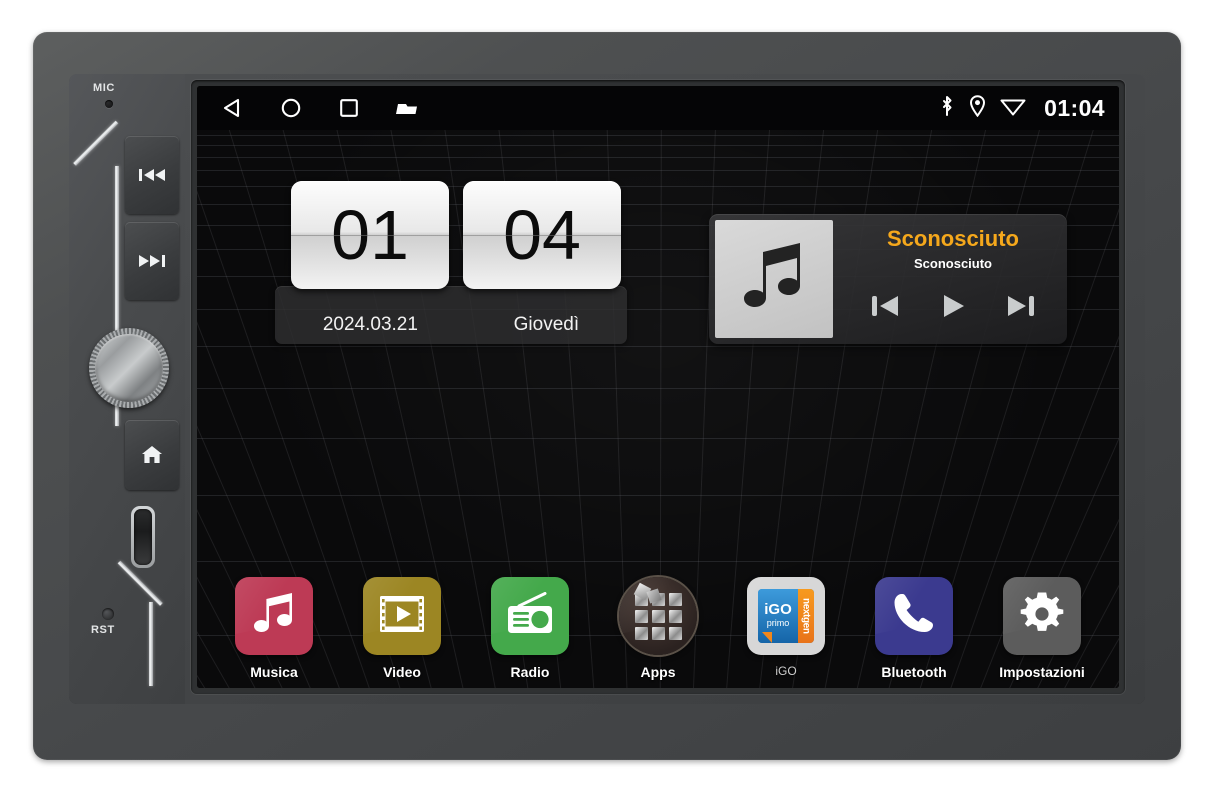 The image size is (1214, 809). Describe the element at coordinates (947, 108) in the screenshot. I see `bluetooth-icon` at that location.